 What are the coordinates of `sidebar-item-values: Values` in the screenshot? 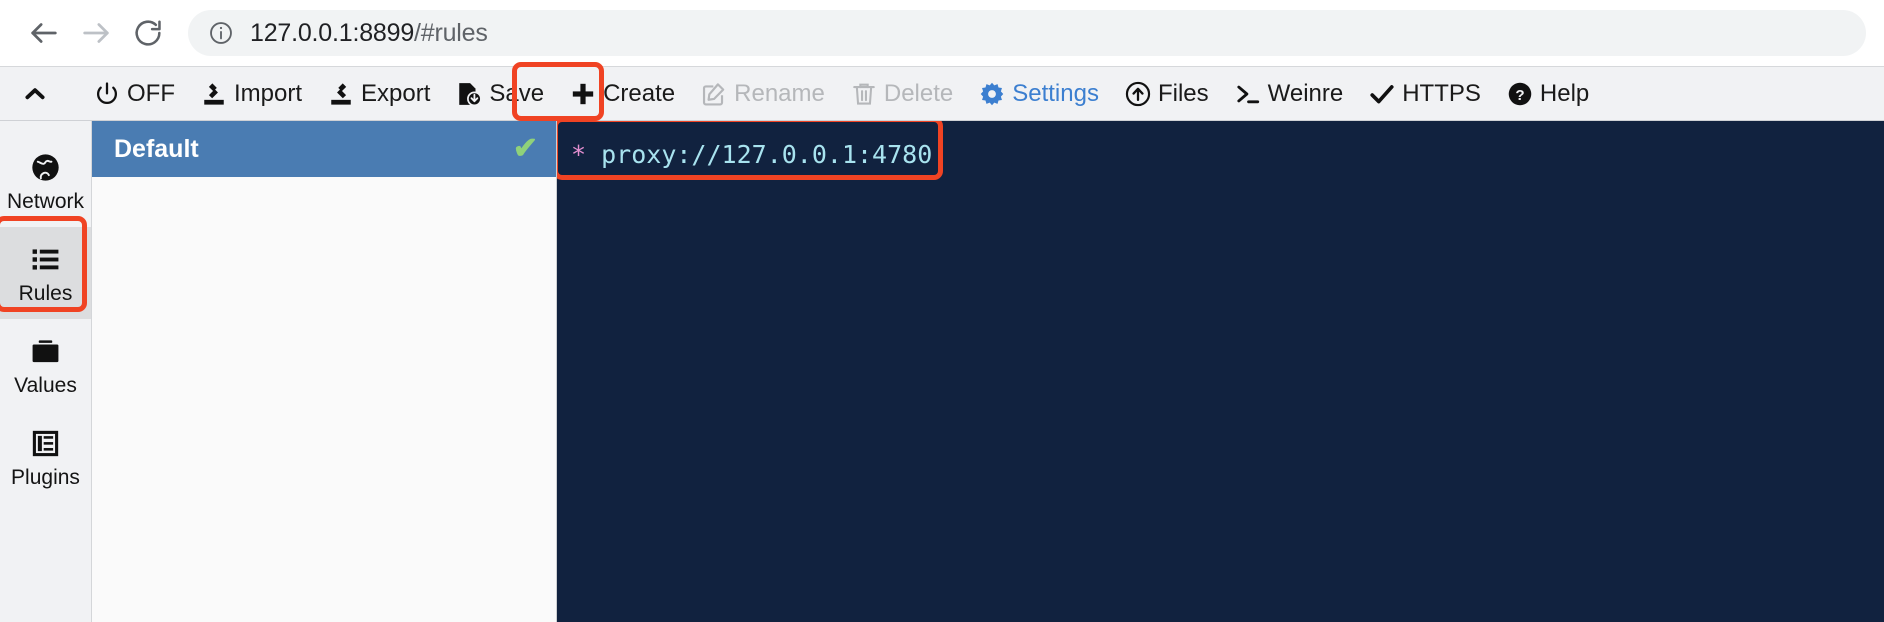 It's located at (45, 365).